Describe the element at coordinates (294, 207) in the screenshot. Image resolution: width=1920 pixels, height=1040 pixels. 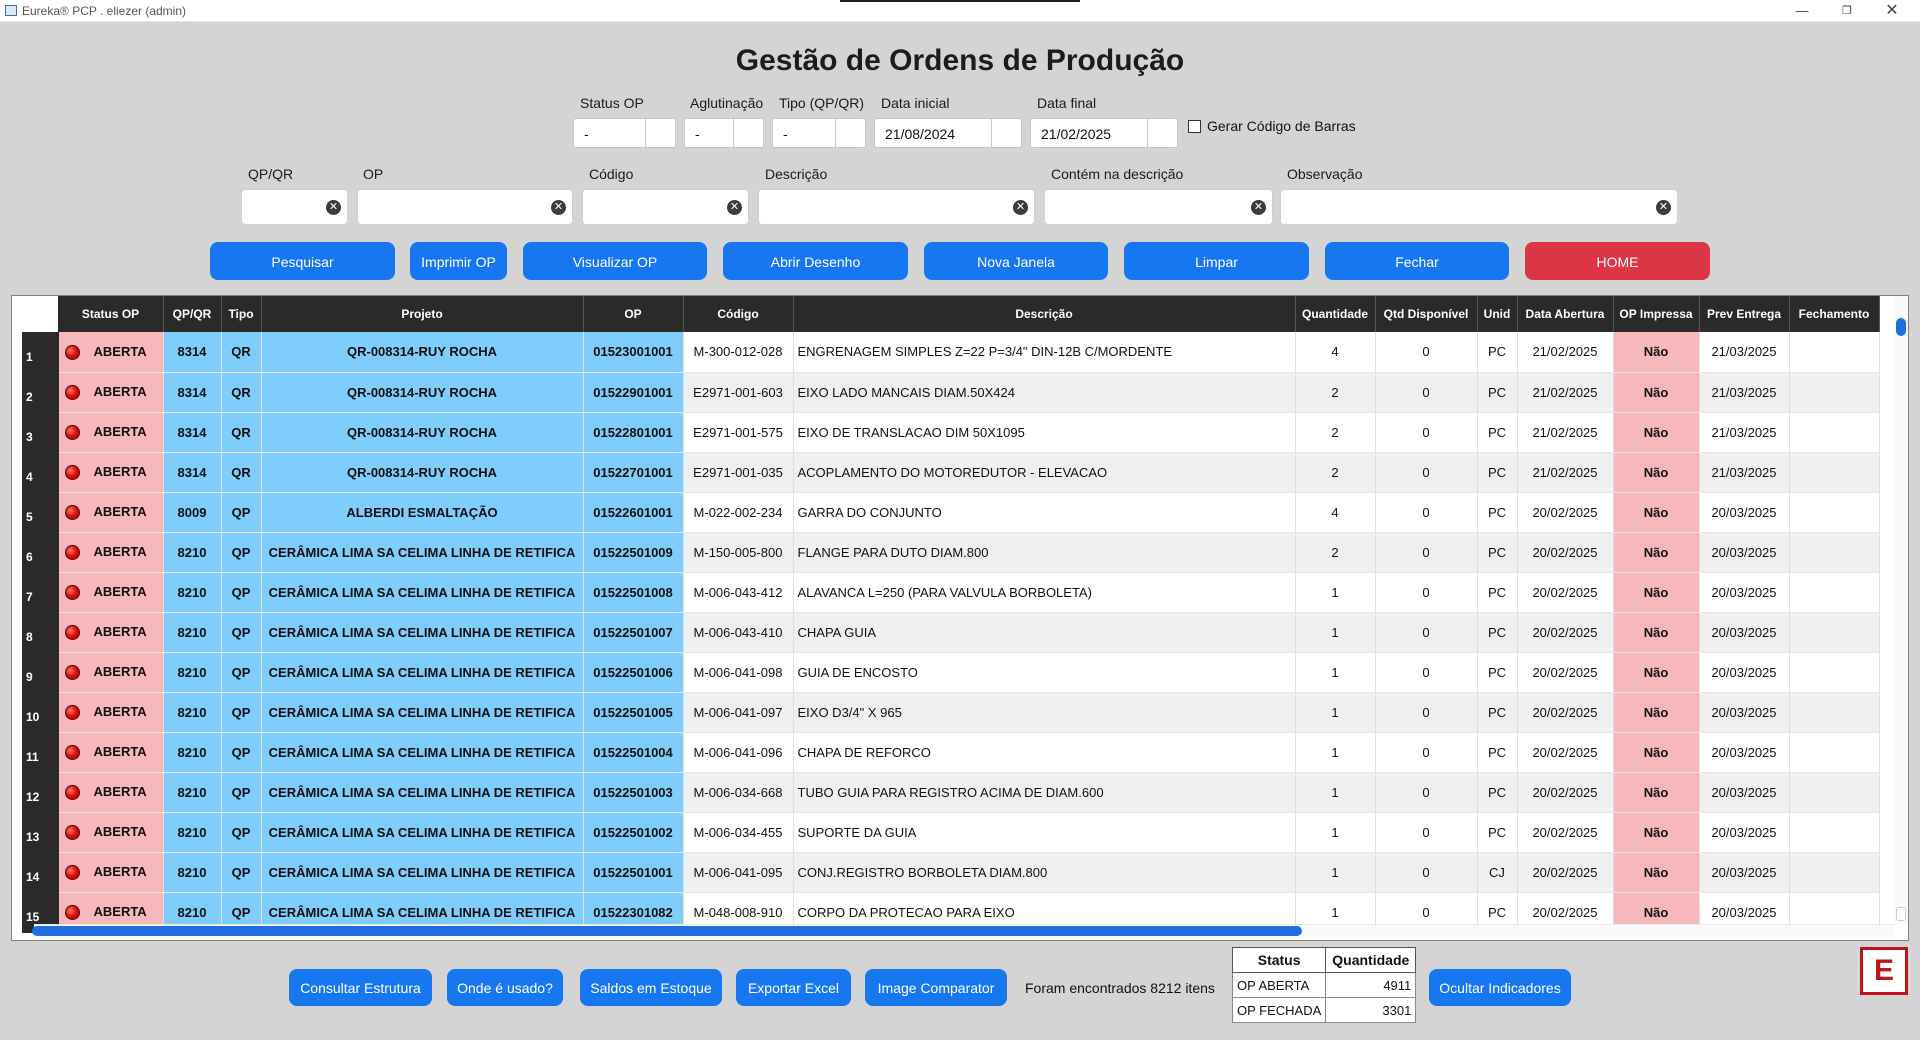
I see `qpqr-input: ✕` at that location.